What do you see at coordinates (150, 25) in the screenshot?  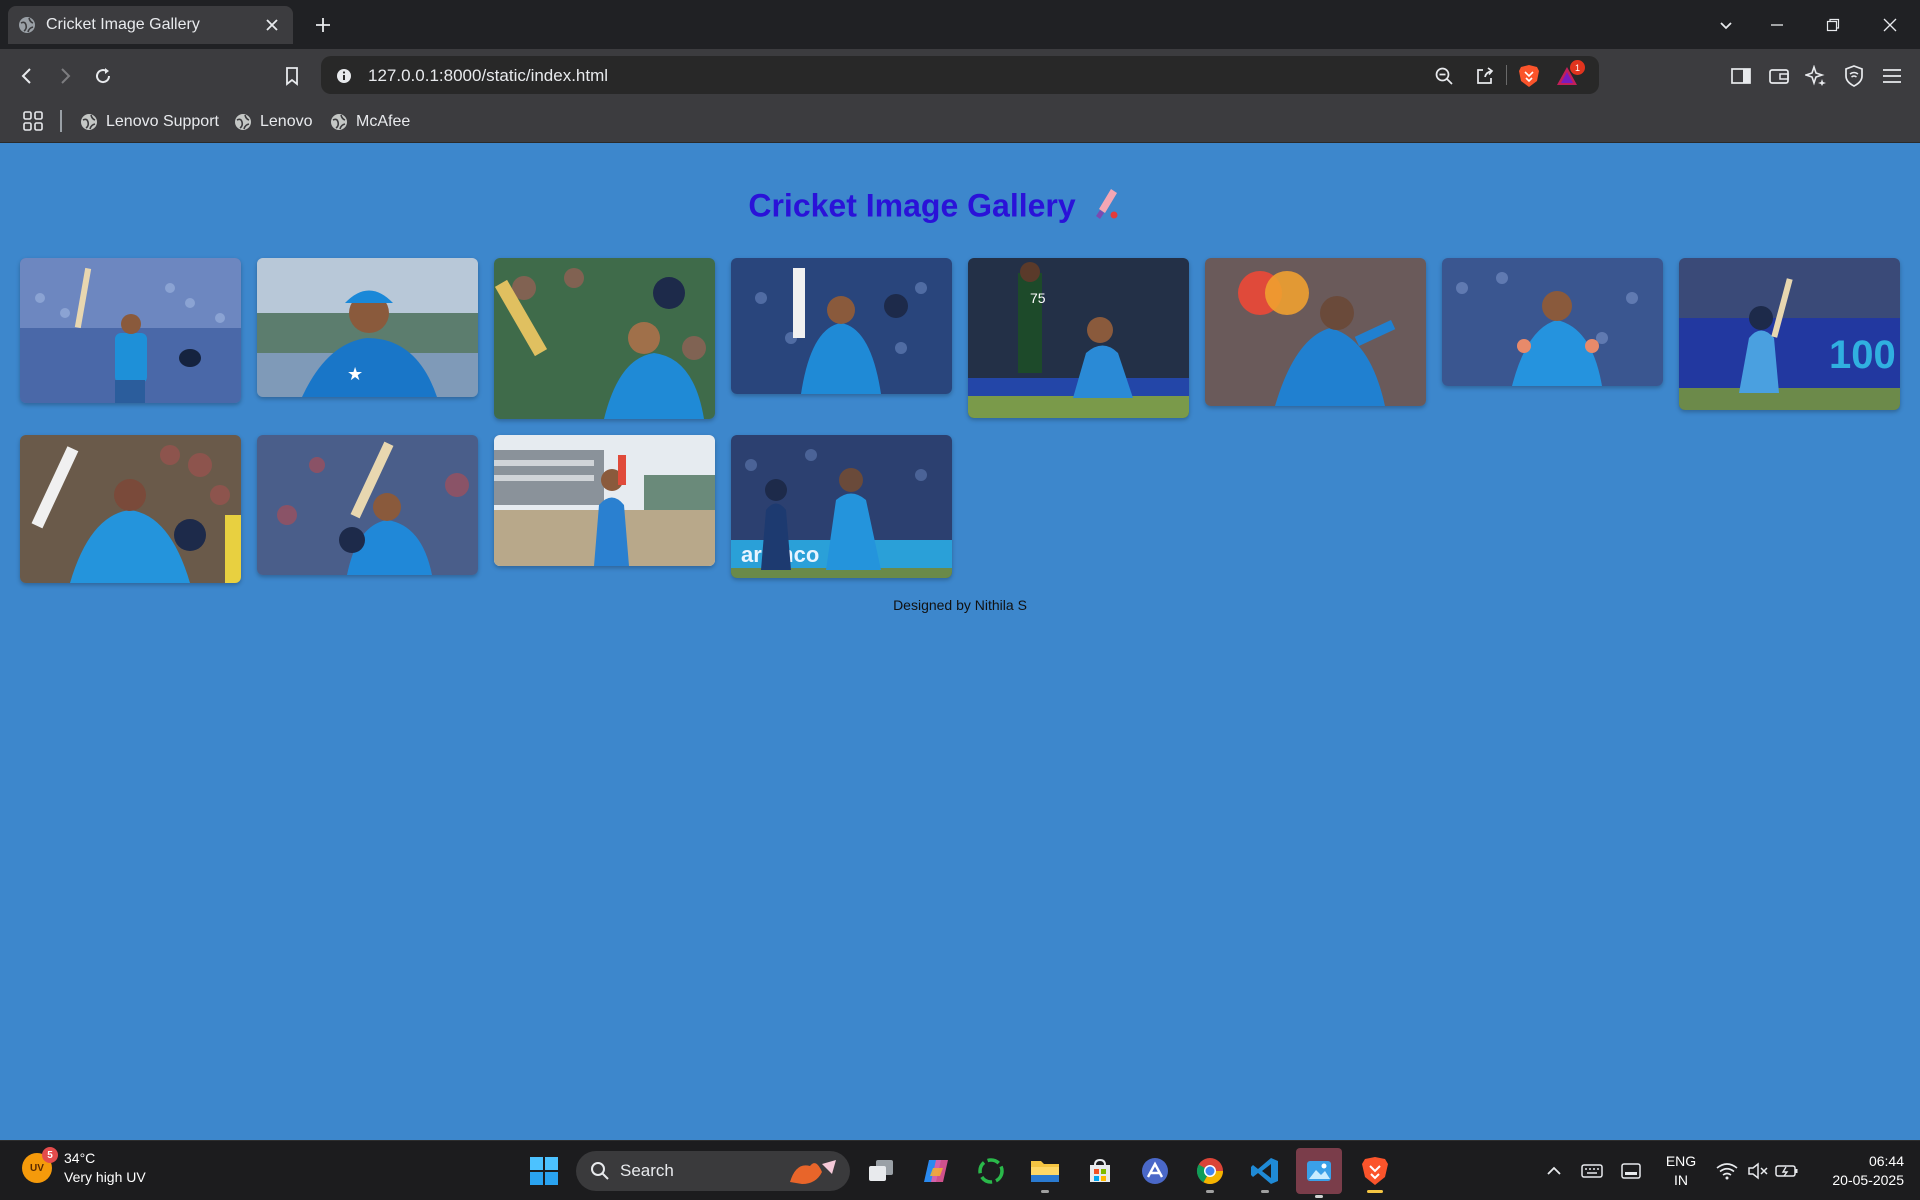 I see `tab-cricket-gallery: Cricket Image Gallery` at bounding box center [150, 25].